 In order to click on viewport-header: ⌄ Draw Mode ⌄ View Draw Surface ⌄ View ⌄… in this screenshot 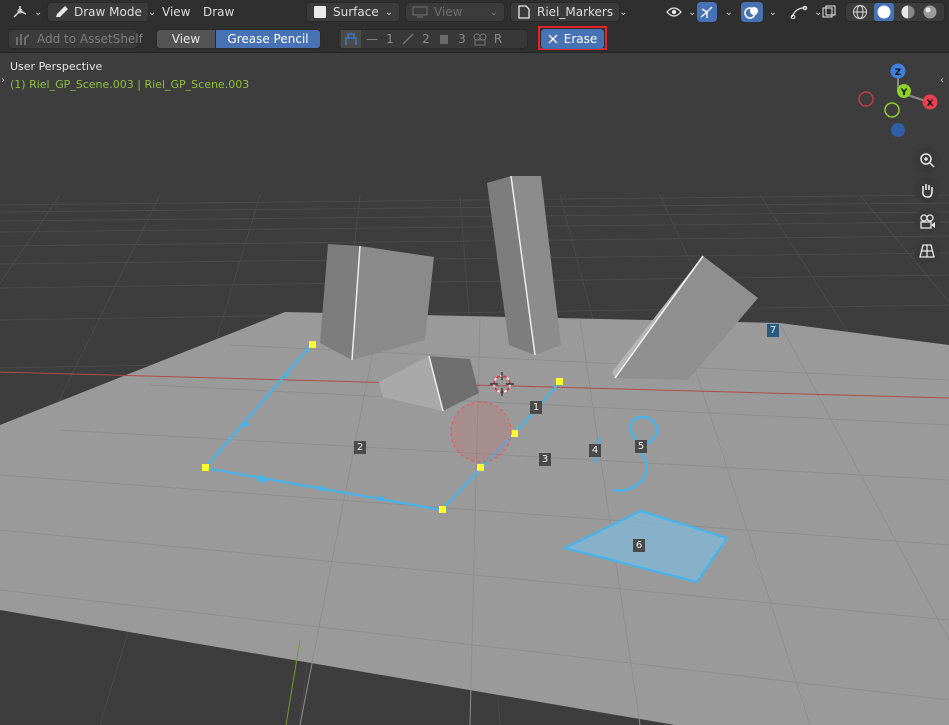, I will do `click(474, 12)`.